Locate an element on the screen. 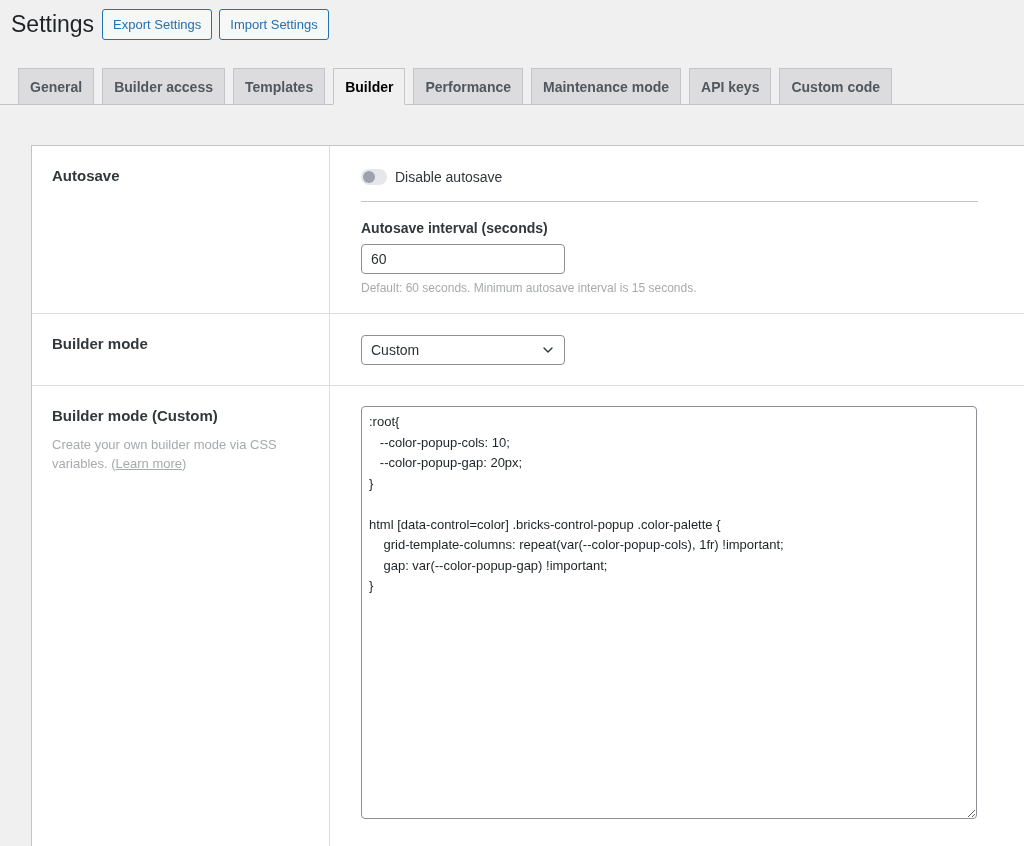 The height and width of the screenshot is (846, 1024). tab: Performance is located at coordinates (468, 86).